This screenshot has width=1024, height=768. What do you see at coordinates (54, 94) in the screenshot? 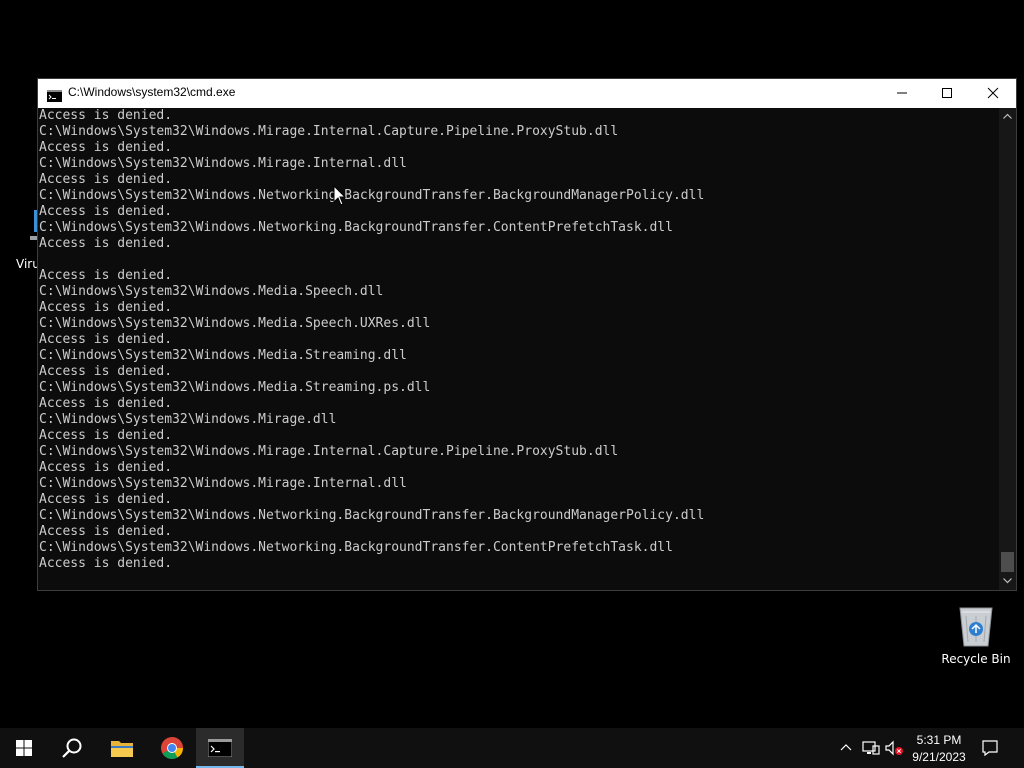
I see `cmd-app-icon` at bounding box center [54, 94].